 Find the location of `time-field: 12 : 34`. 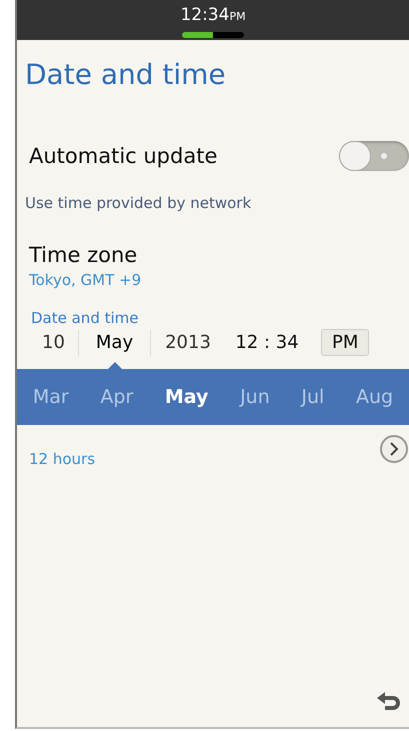

time-field: 12 : 34 is located at coordinates (267, 343).